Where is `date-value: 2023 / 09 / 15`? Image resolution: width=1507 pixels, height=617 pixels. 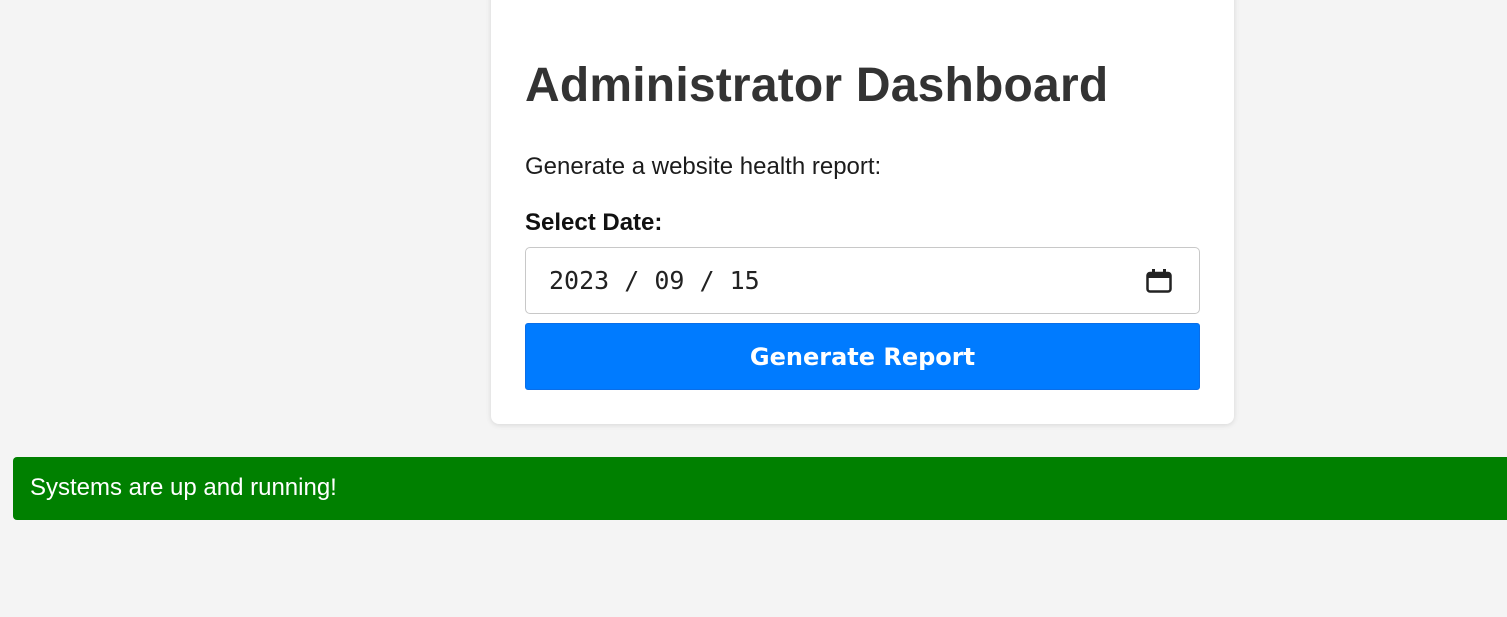
date-value: 2023 / 09 / 15 is located at coordinates (654, 280).